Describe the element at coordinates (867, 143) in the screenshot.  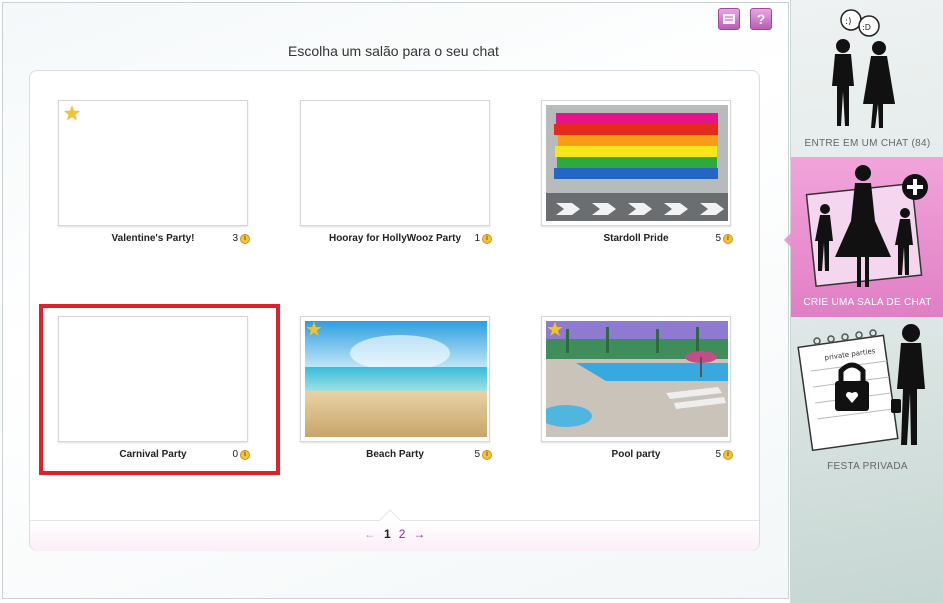
I see `sidebar-item-label: ENTRE EM UM CHAT (84)` at that location.